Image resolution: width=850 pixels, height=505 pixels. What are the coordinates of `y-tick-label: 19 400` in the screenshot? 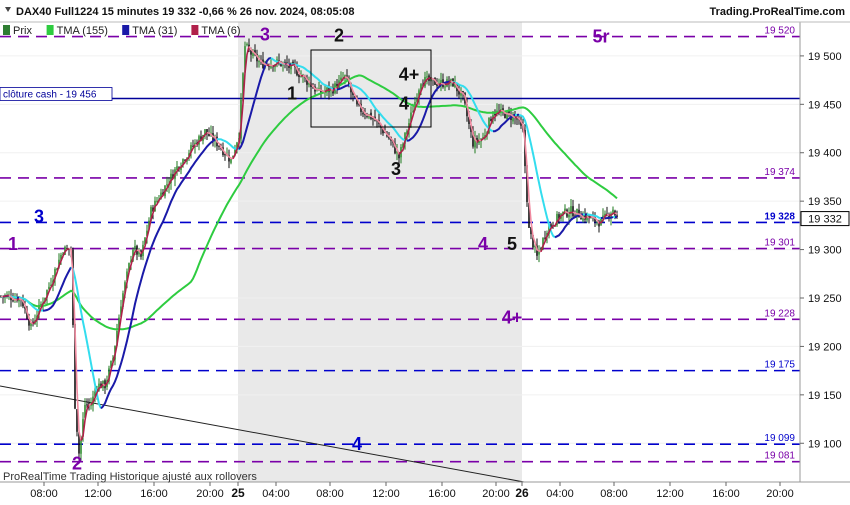 It's located at (825, 154).